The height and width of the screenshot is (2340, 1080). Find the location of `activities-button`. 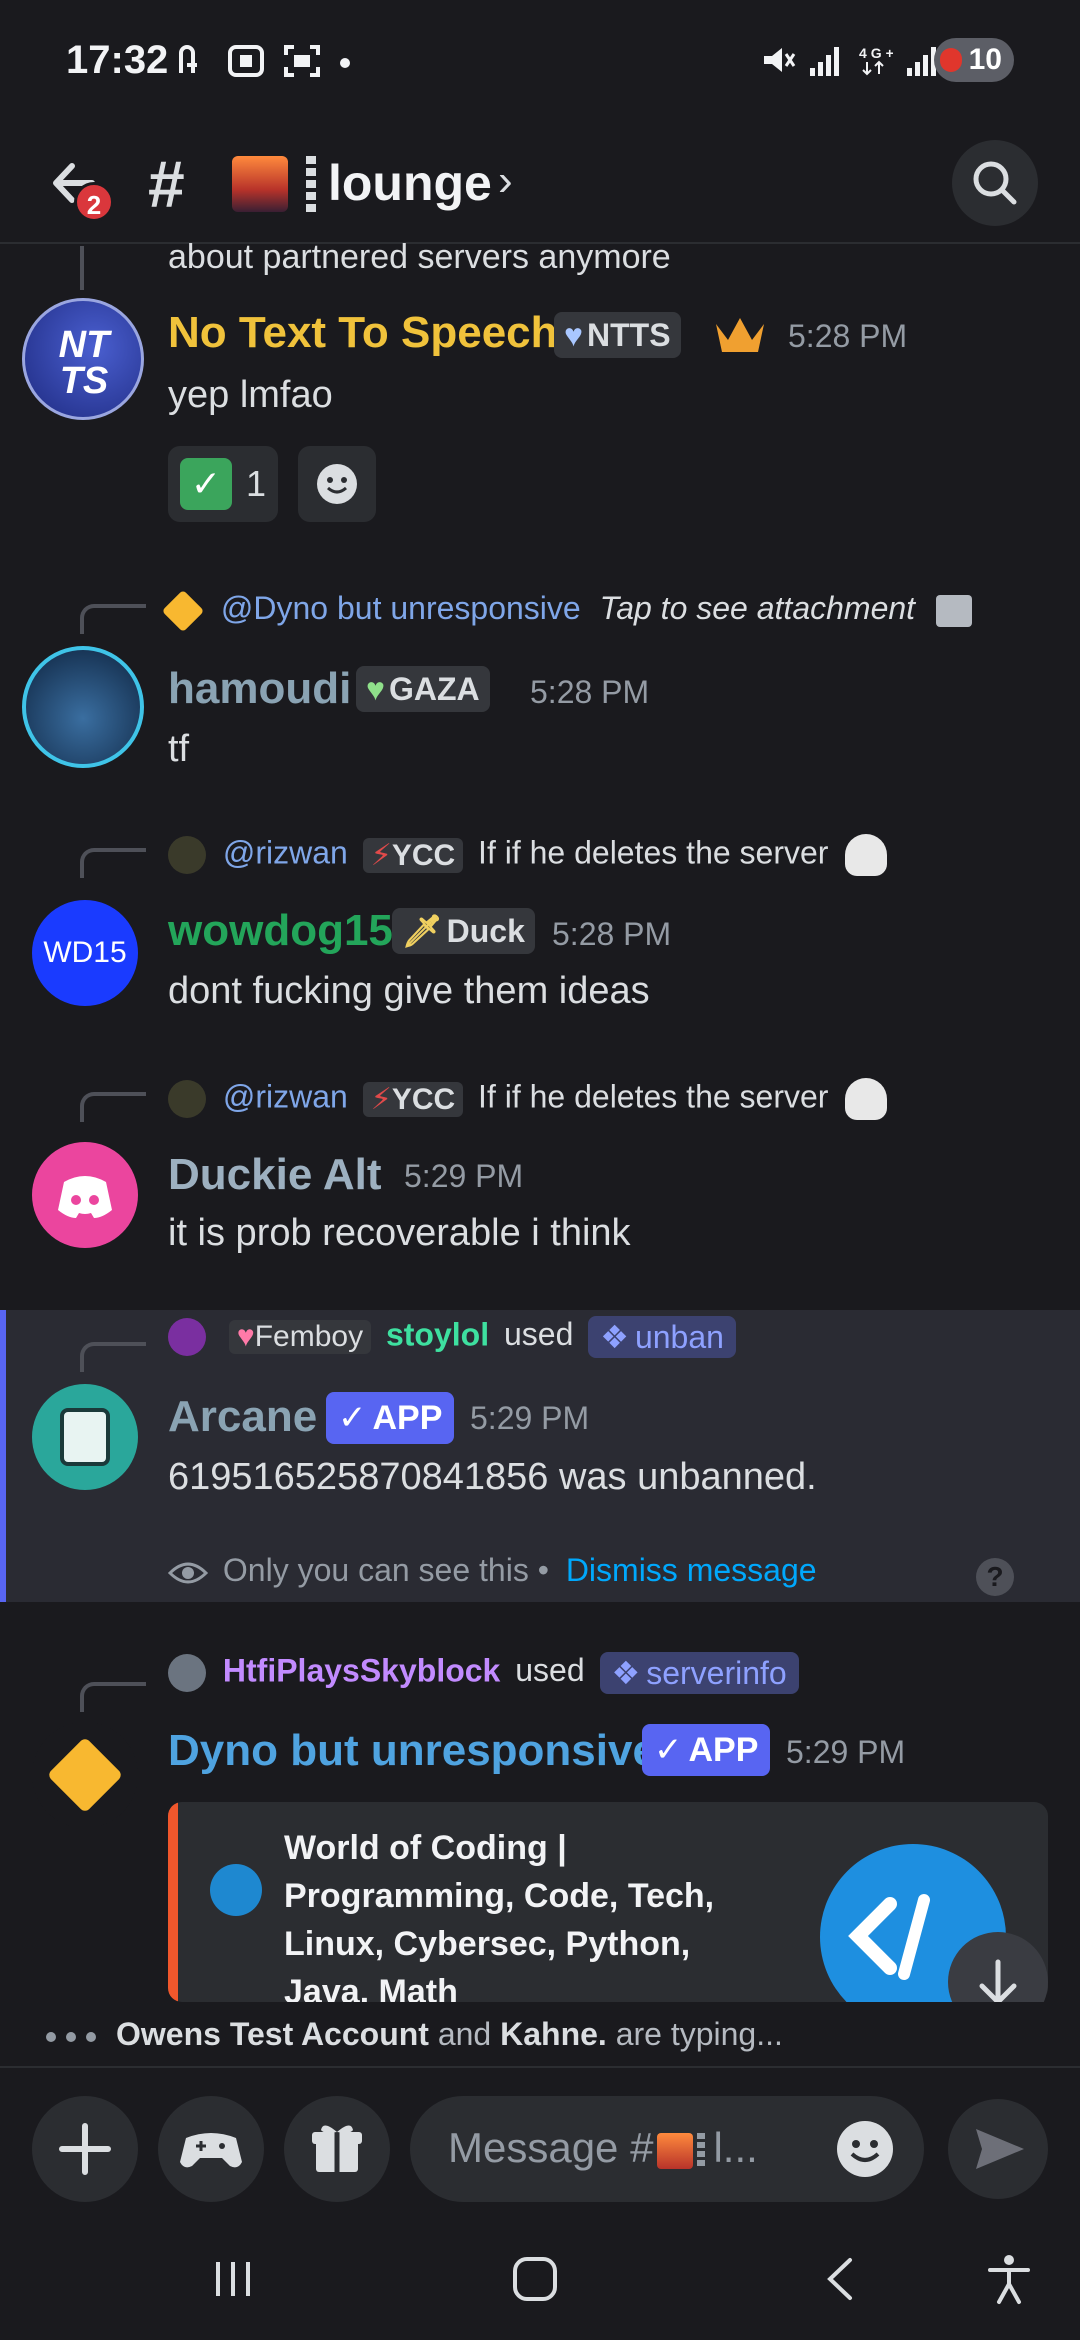

activities-button is located at coordinates (211, 2149).